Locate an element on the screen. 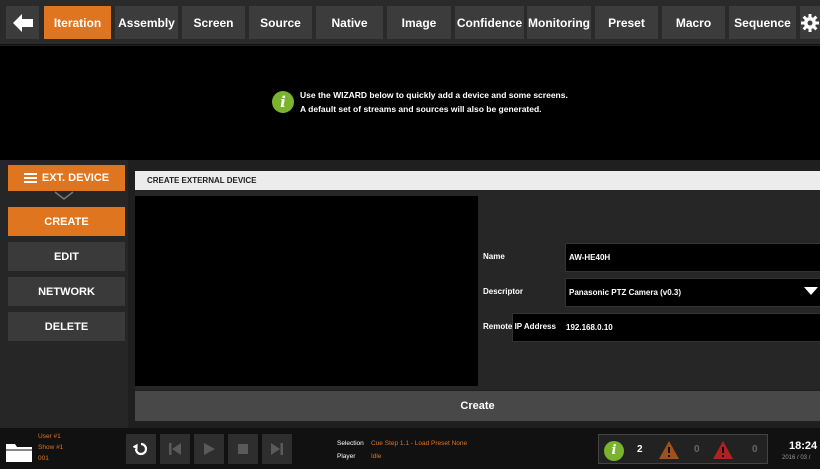 Image resolution: width=820 pixels, height=469 pixels. skip-back-button is located at coordinates (175, 449).